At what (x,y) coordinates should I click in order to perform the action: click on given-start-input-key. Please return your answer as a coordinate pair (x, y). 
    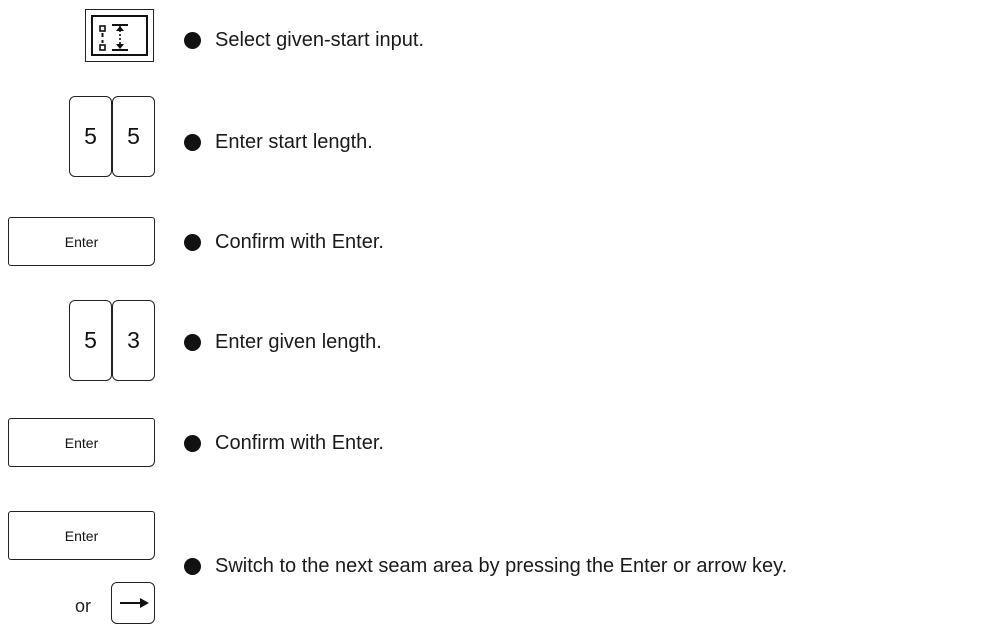
    Looking at the image, I should click on (119, 35).